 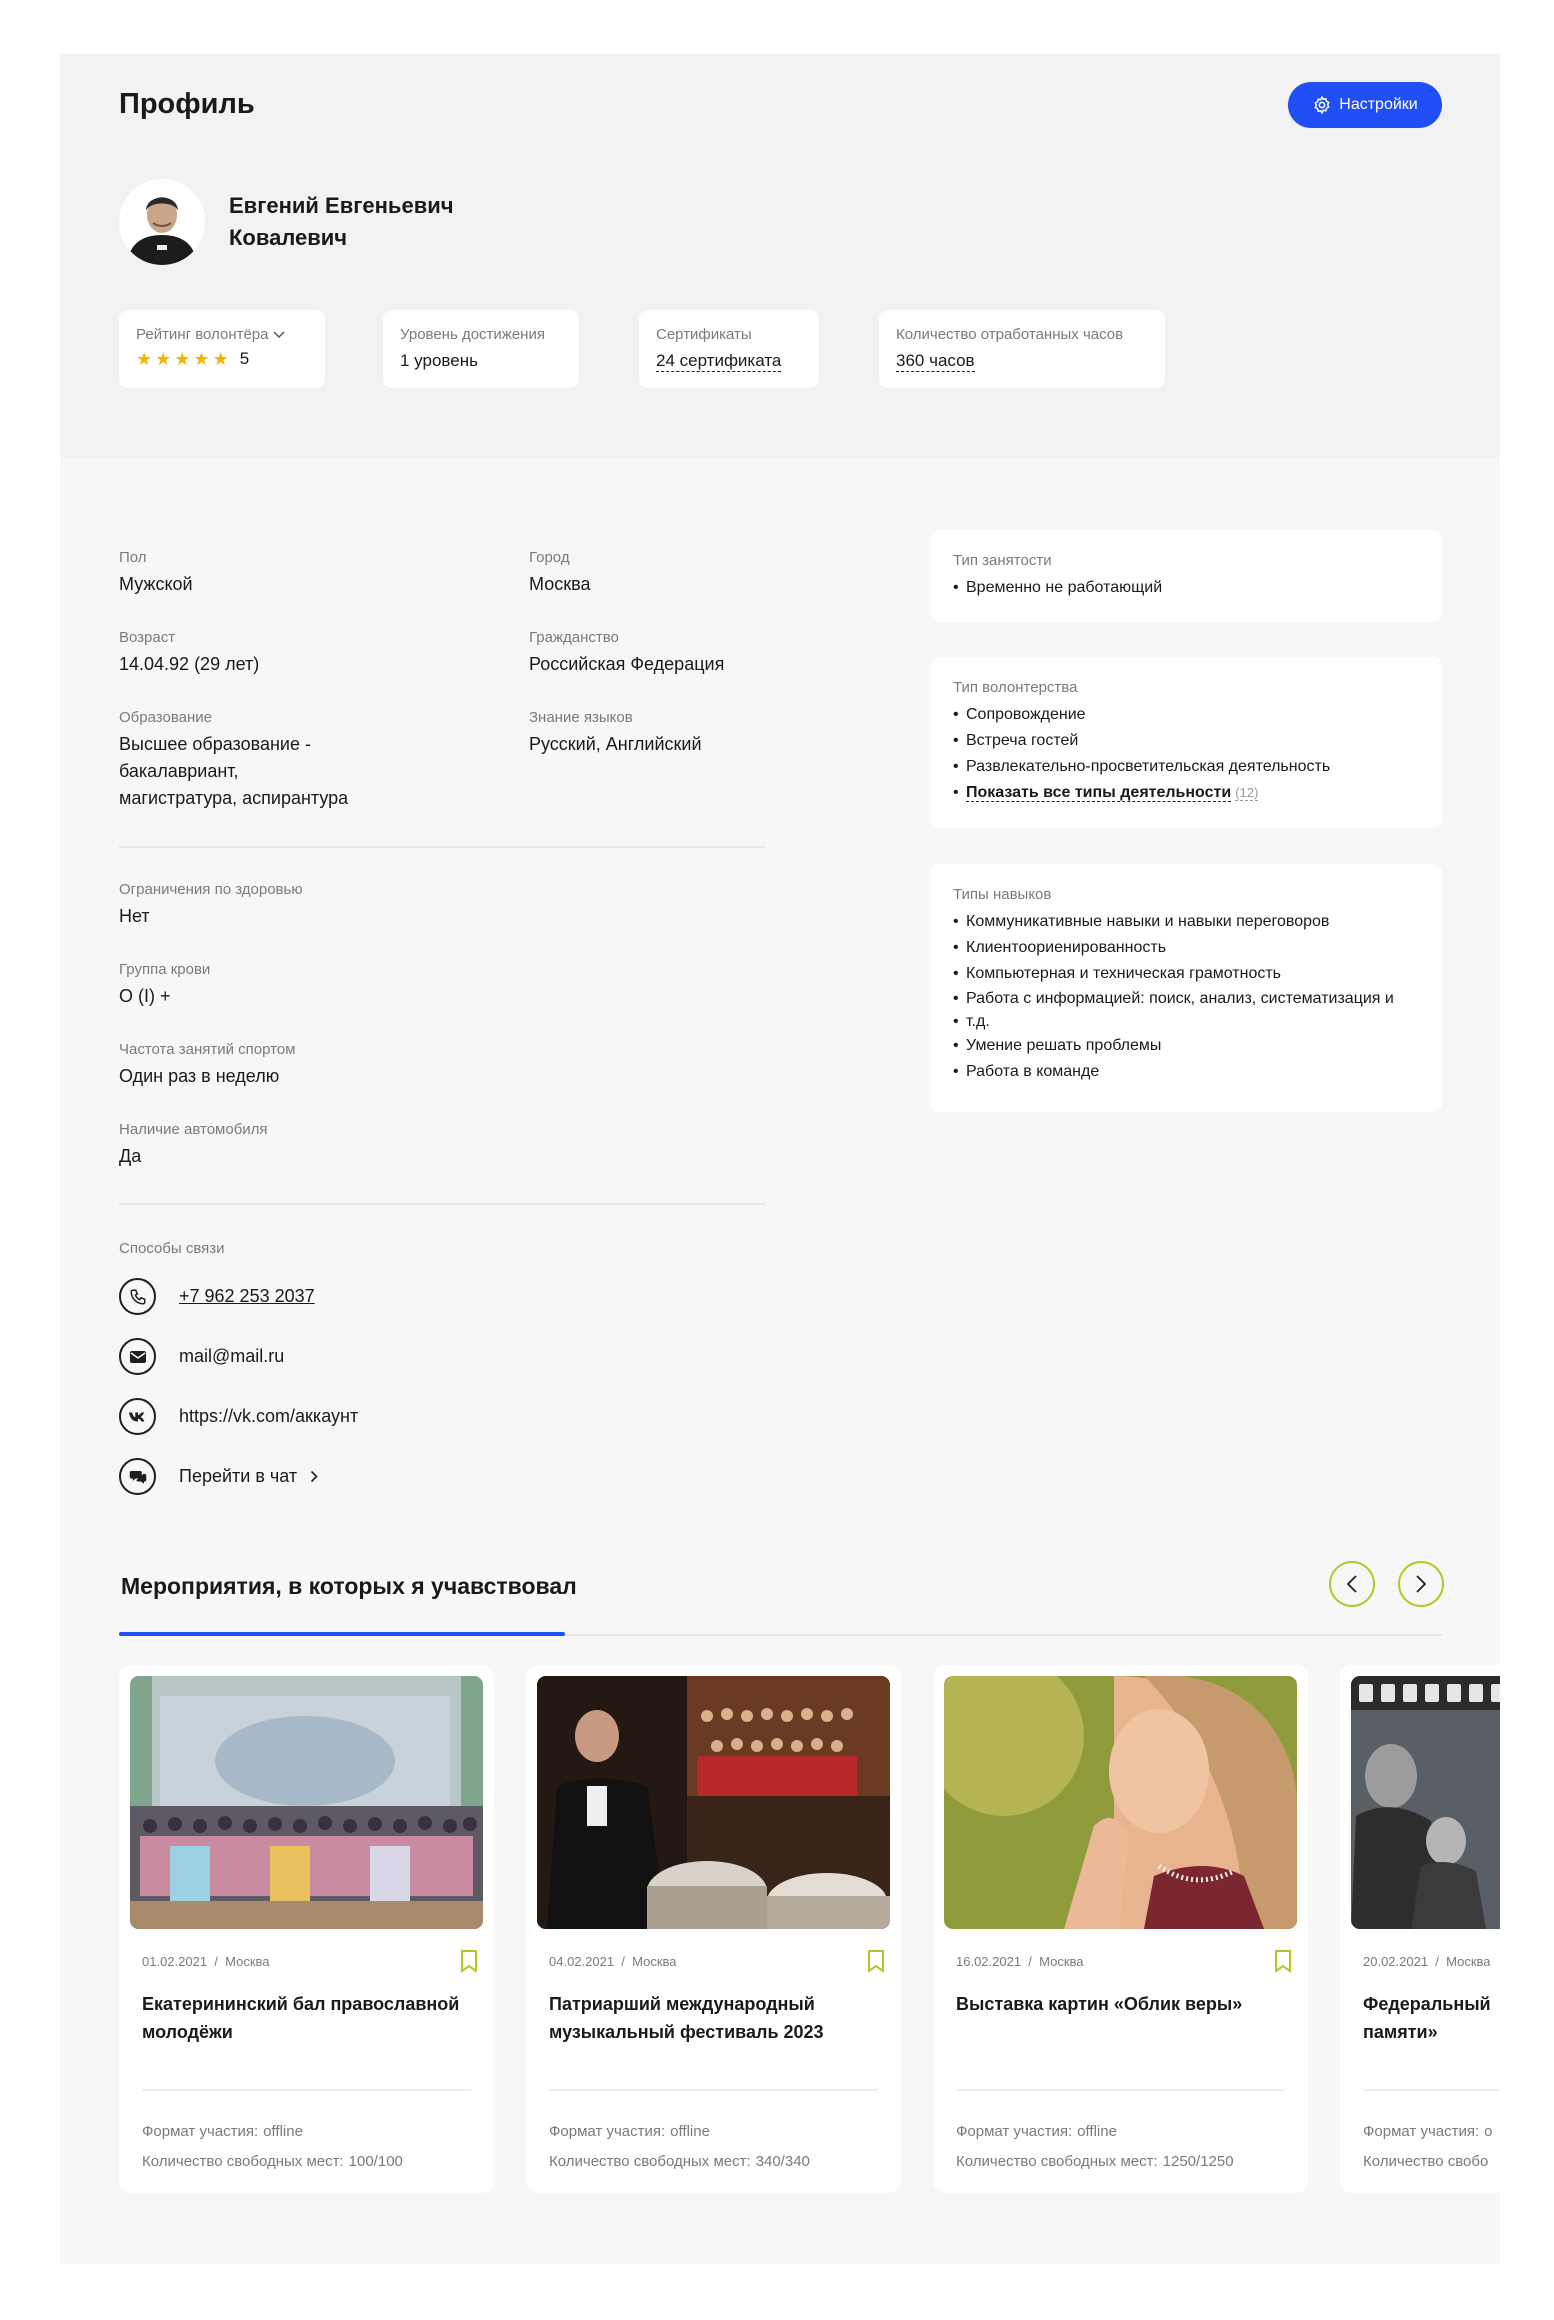 I want to click on rating-label: Рейтинг волонтёра, so click(x=202, y=334).